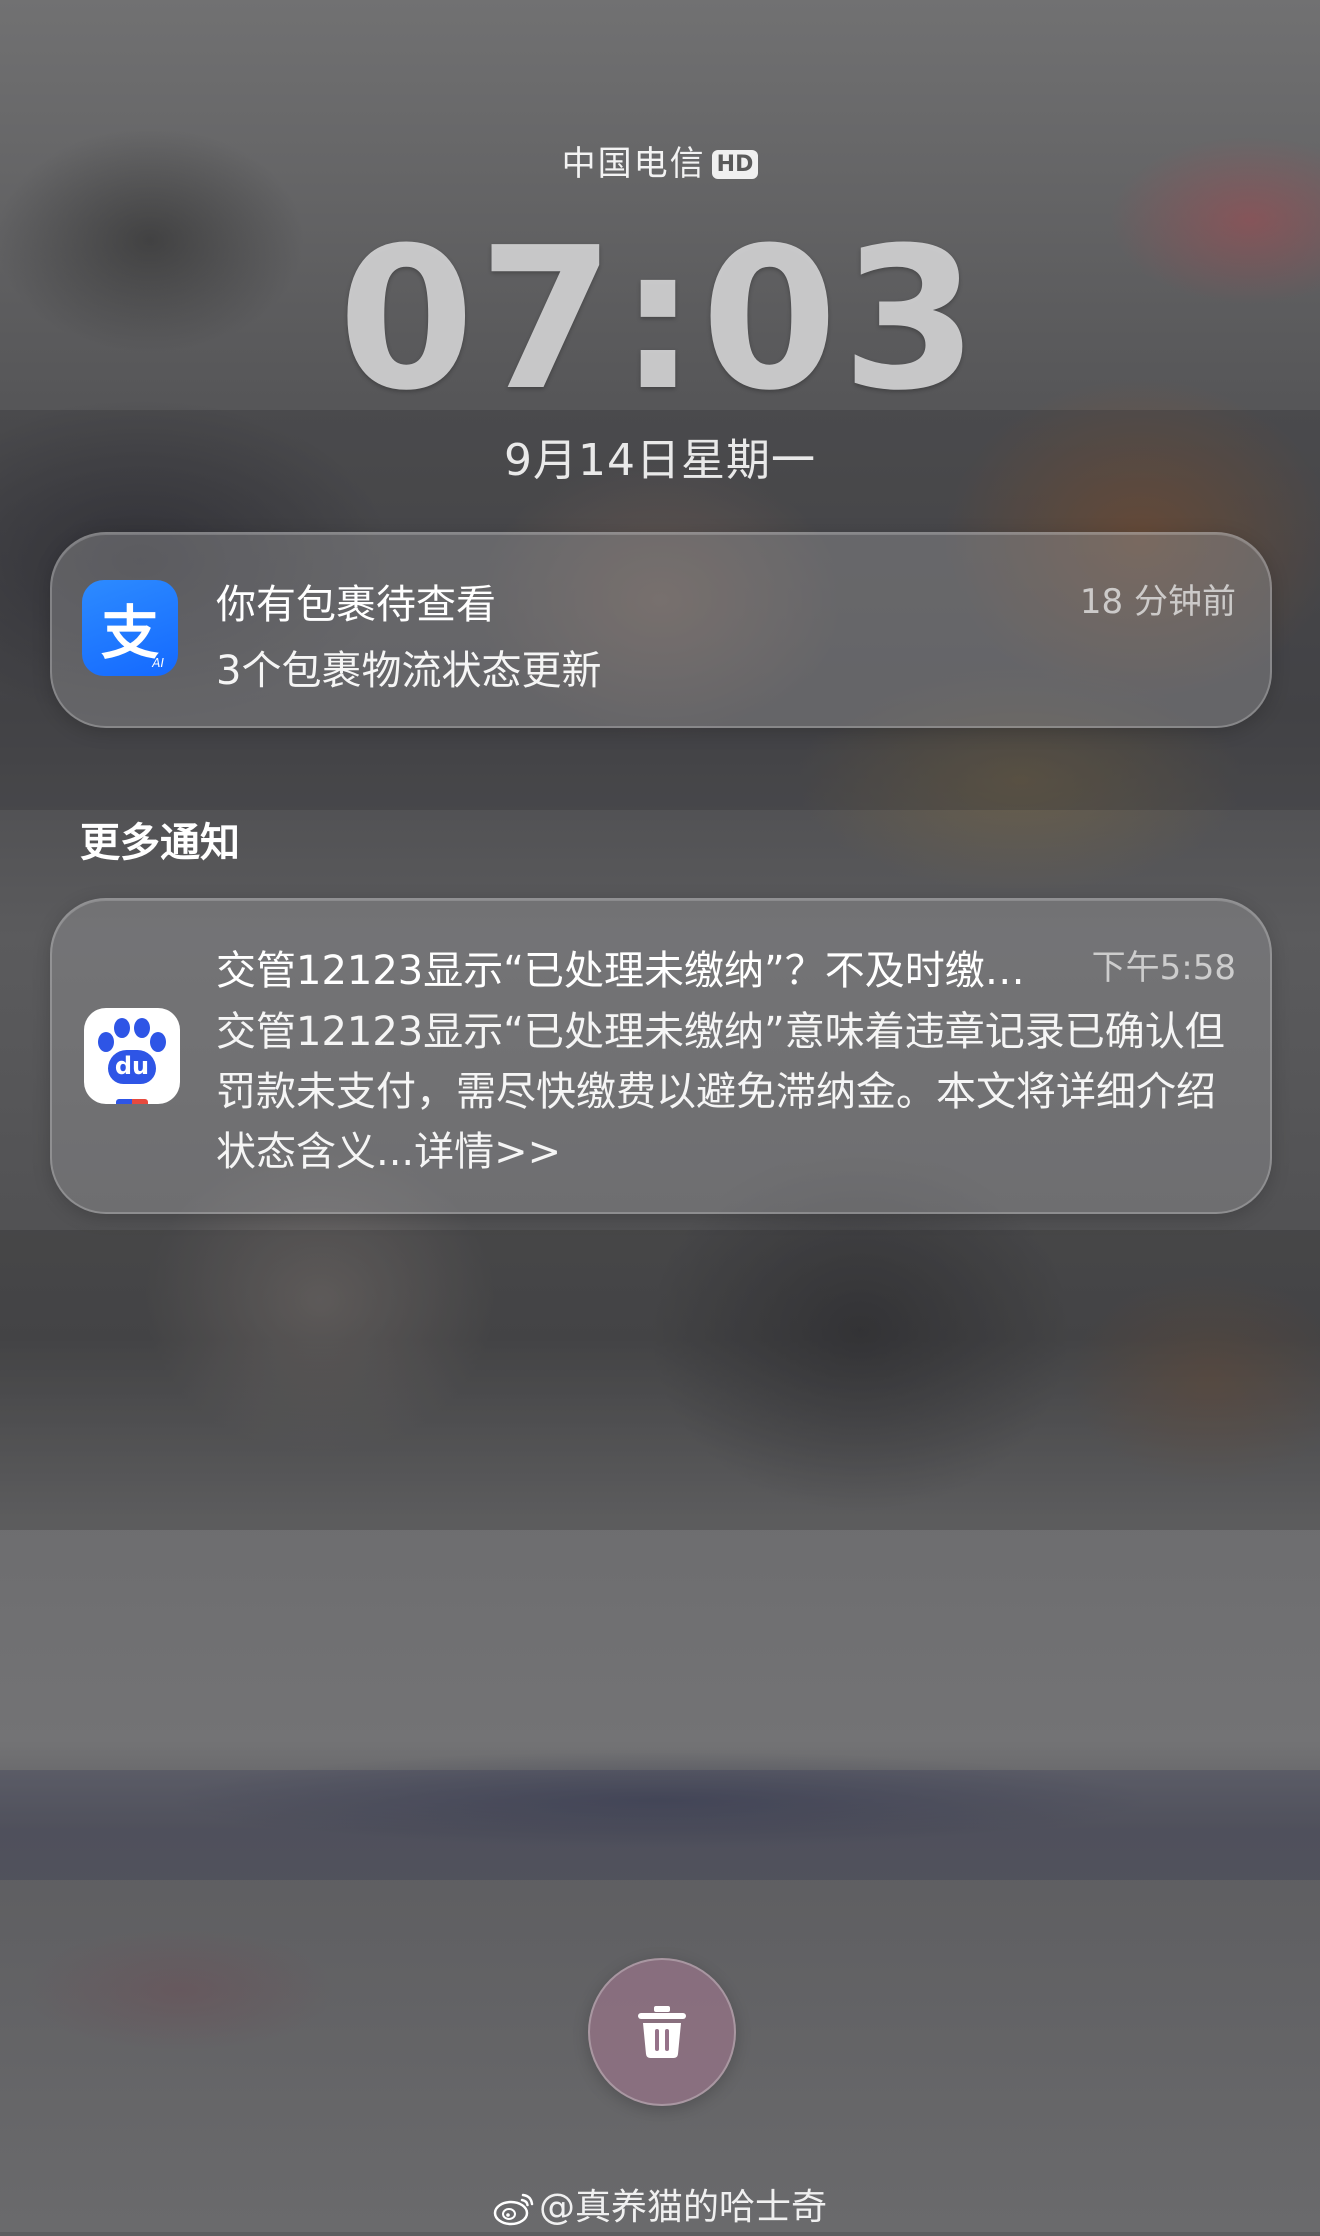 Image resolution: width=1320 pixels, height=2236 pixels. I want to click on weibo-icon, so click(514, 2213).